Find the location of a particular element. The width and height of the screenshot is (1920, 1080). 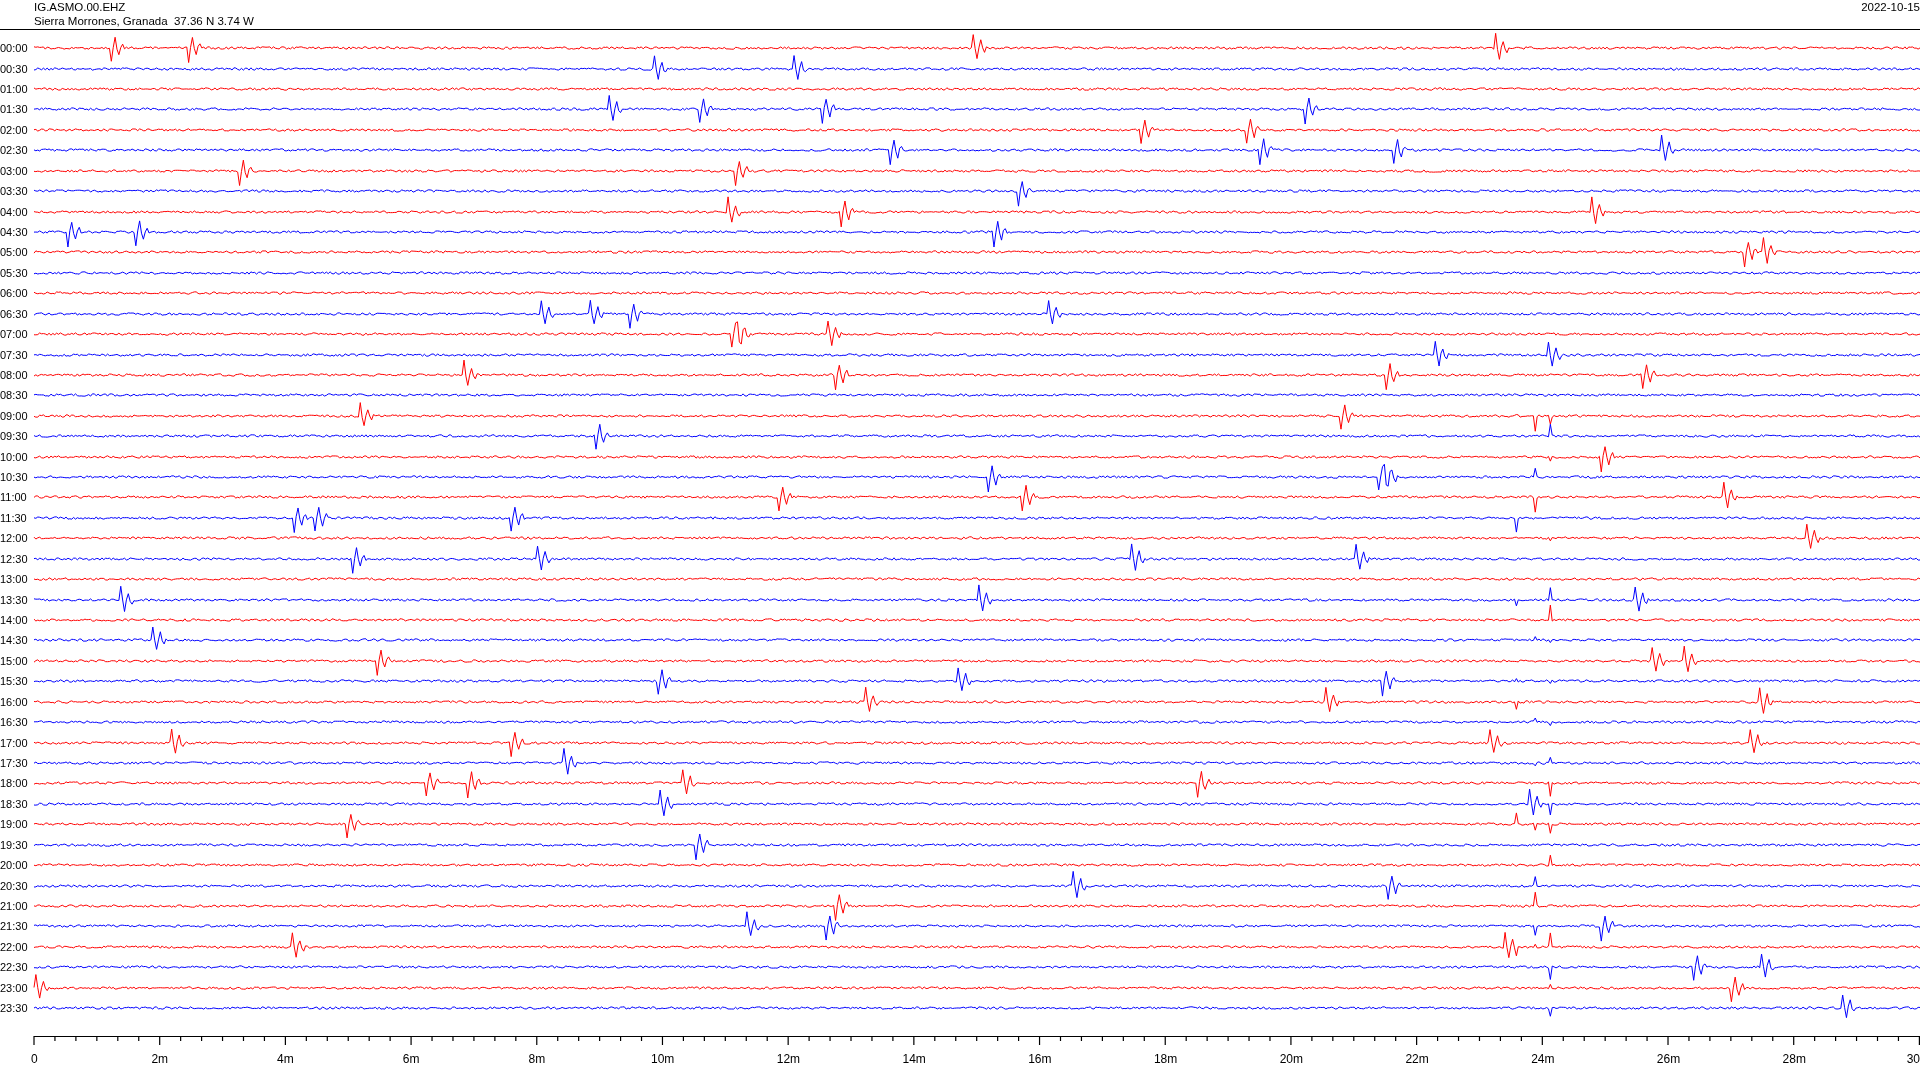

axis-tick-label: 14m is located at coordinates (914, 1059).